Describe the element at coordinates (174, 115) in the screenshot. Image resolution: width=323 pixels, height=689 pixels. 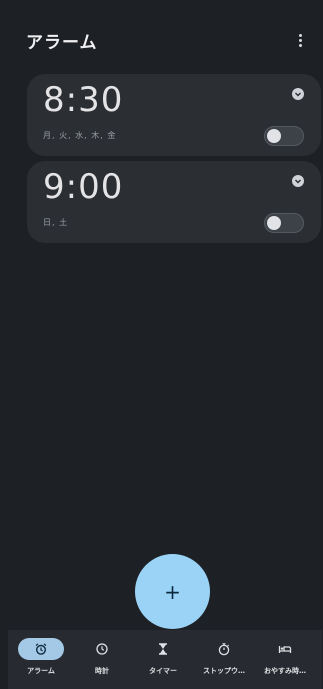
I see `alarm-card: 8:30 月, 火, 水, 木, 金` at that location.